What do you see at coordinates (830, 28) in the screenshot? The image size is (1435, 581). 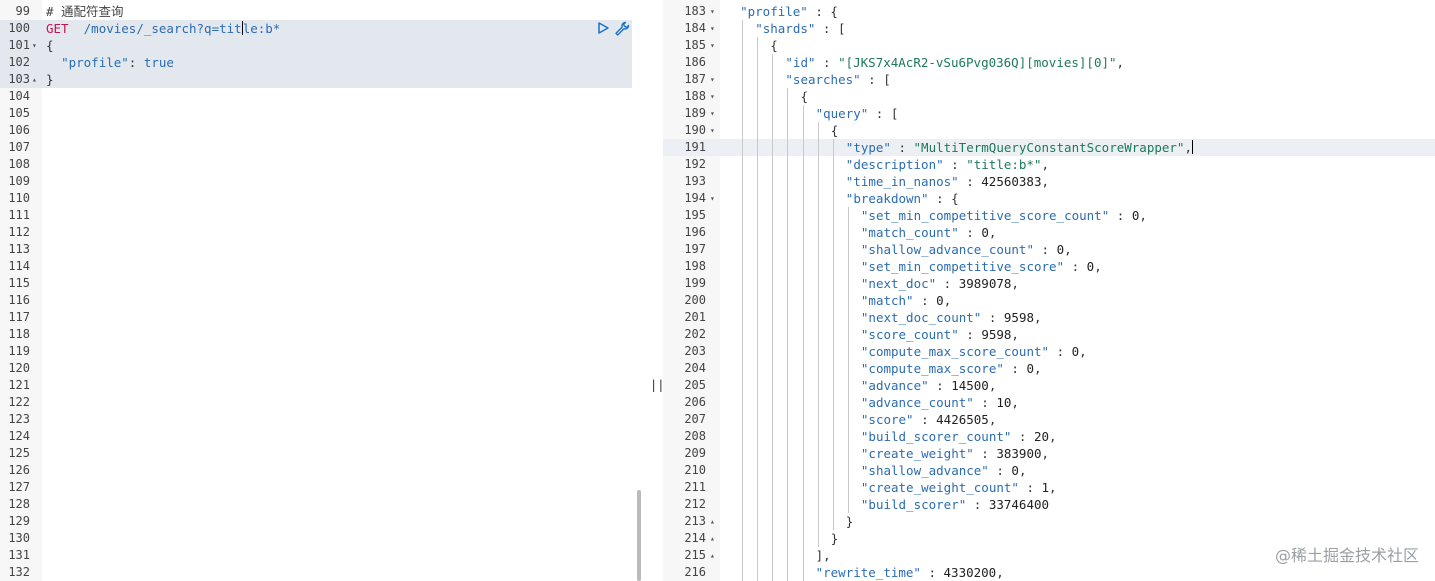 I see `code-token: : [` at bounding box center [830, 28].